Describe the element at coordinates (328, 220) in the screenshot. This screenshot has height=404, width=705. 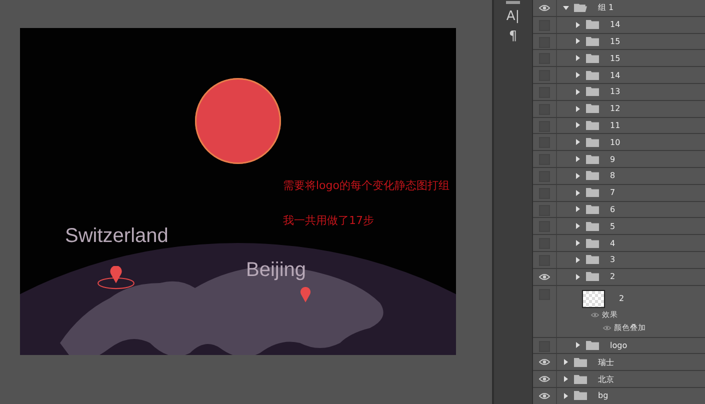
I see `annotation-text: 我一共用做了17步` at that location.